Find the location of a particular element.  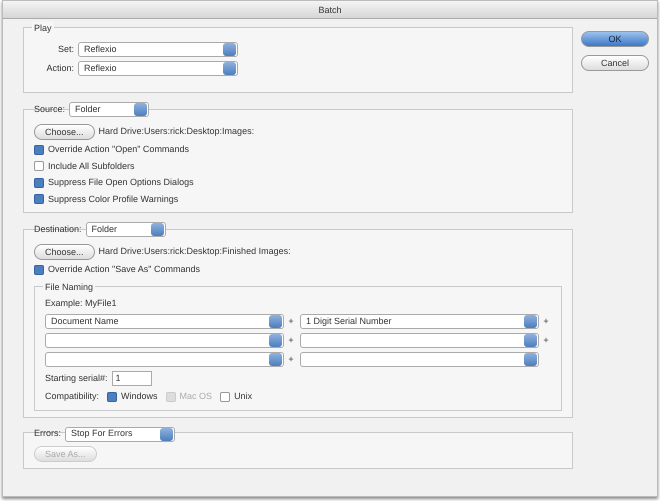

checkbox-label: Include All Subfolders is located at coordinates (91, 166).